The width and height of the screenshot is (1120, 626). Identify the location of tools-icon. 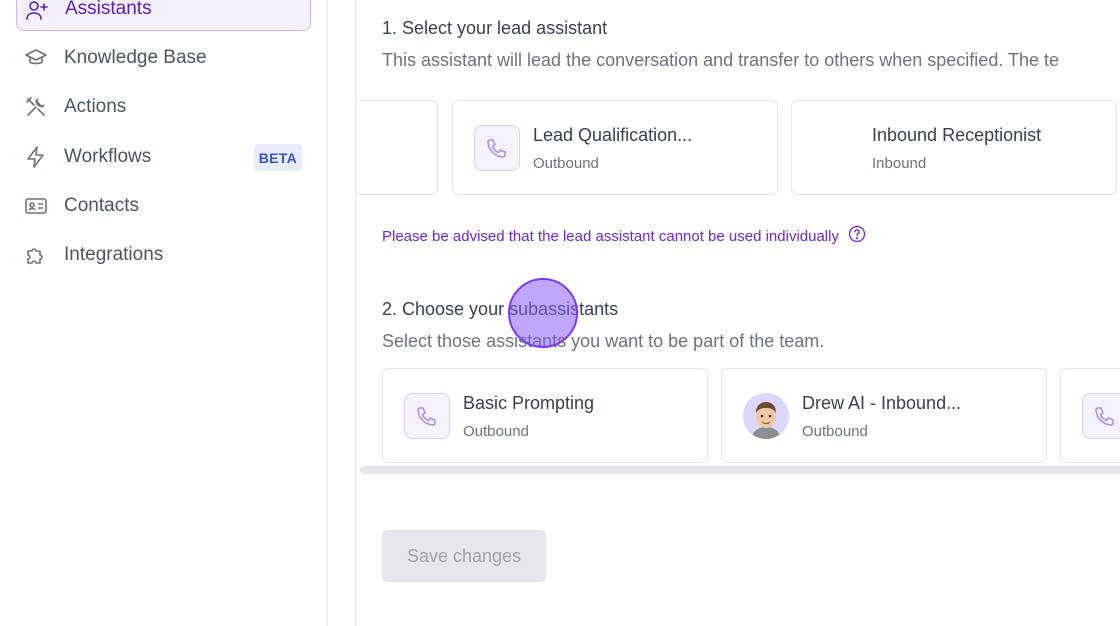
(36, 107).